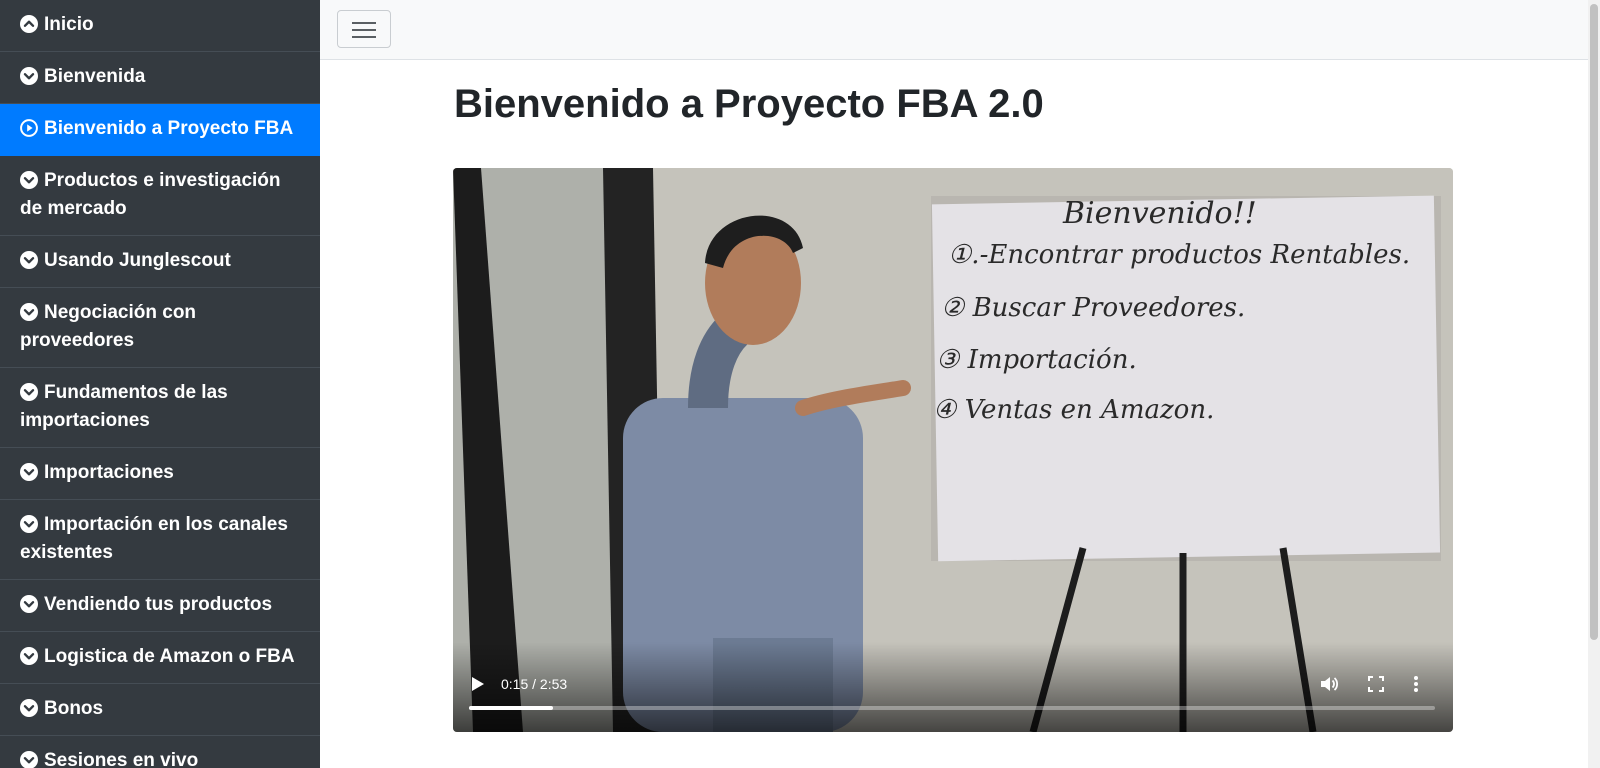  What do you see at coordinates (952, 708) in the screenshot?
I see `video-progress-bar` at bounding box center [952, 708].